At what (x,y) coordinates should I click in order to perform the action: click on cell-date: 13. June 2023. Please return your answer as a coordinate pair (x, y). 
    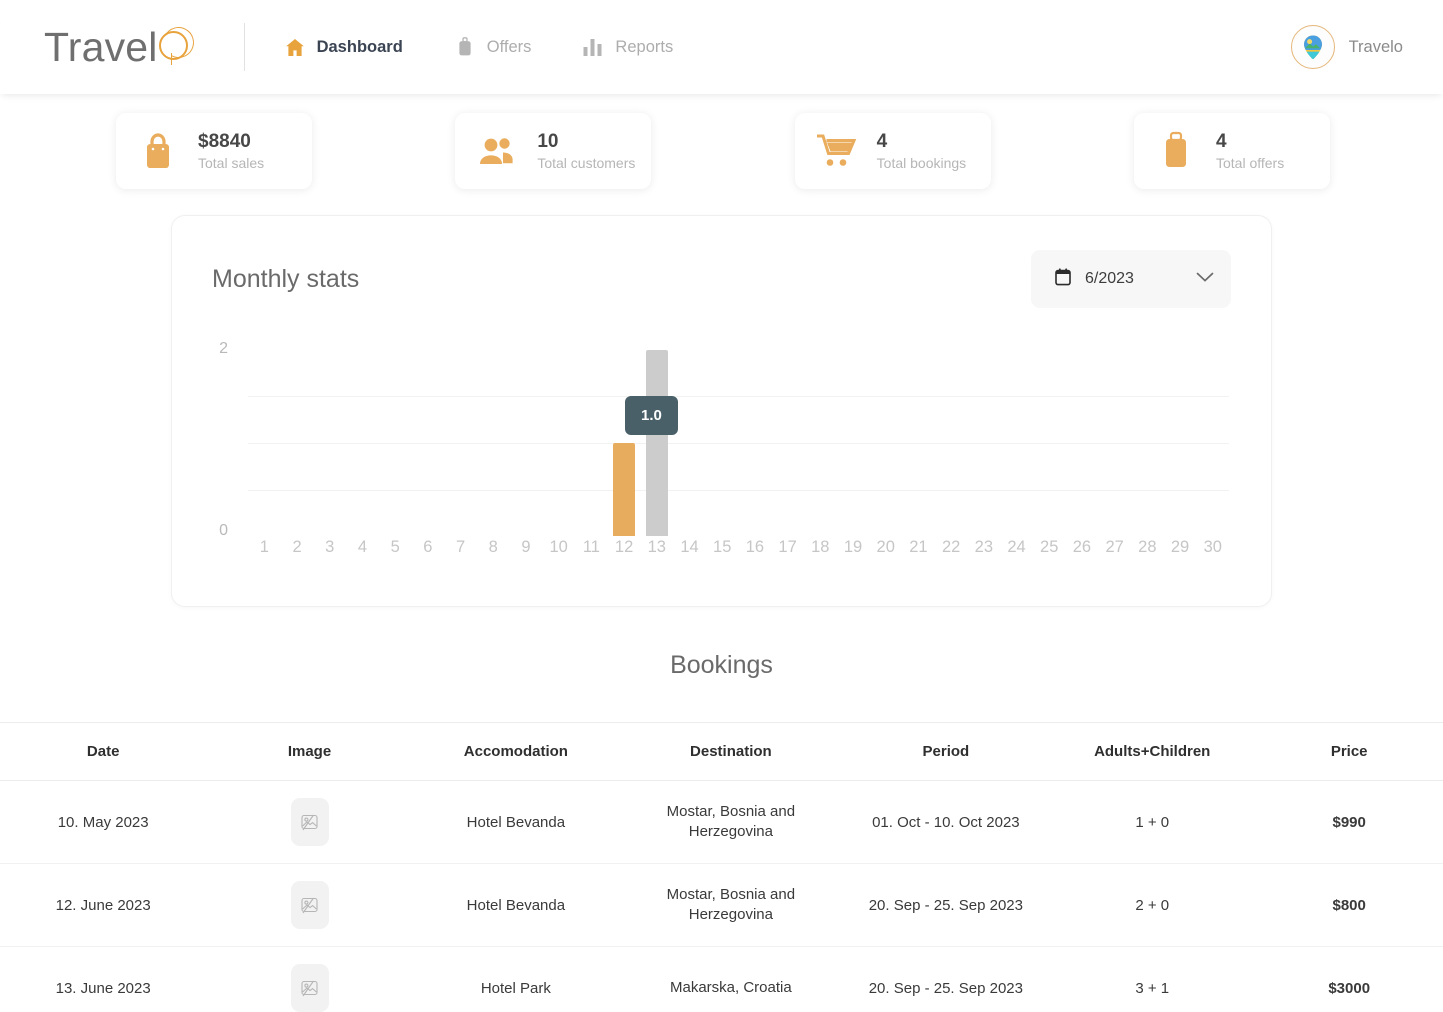
    Looking at the image, I should click on (103, 979).